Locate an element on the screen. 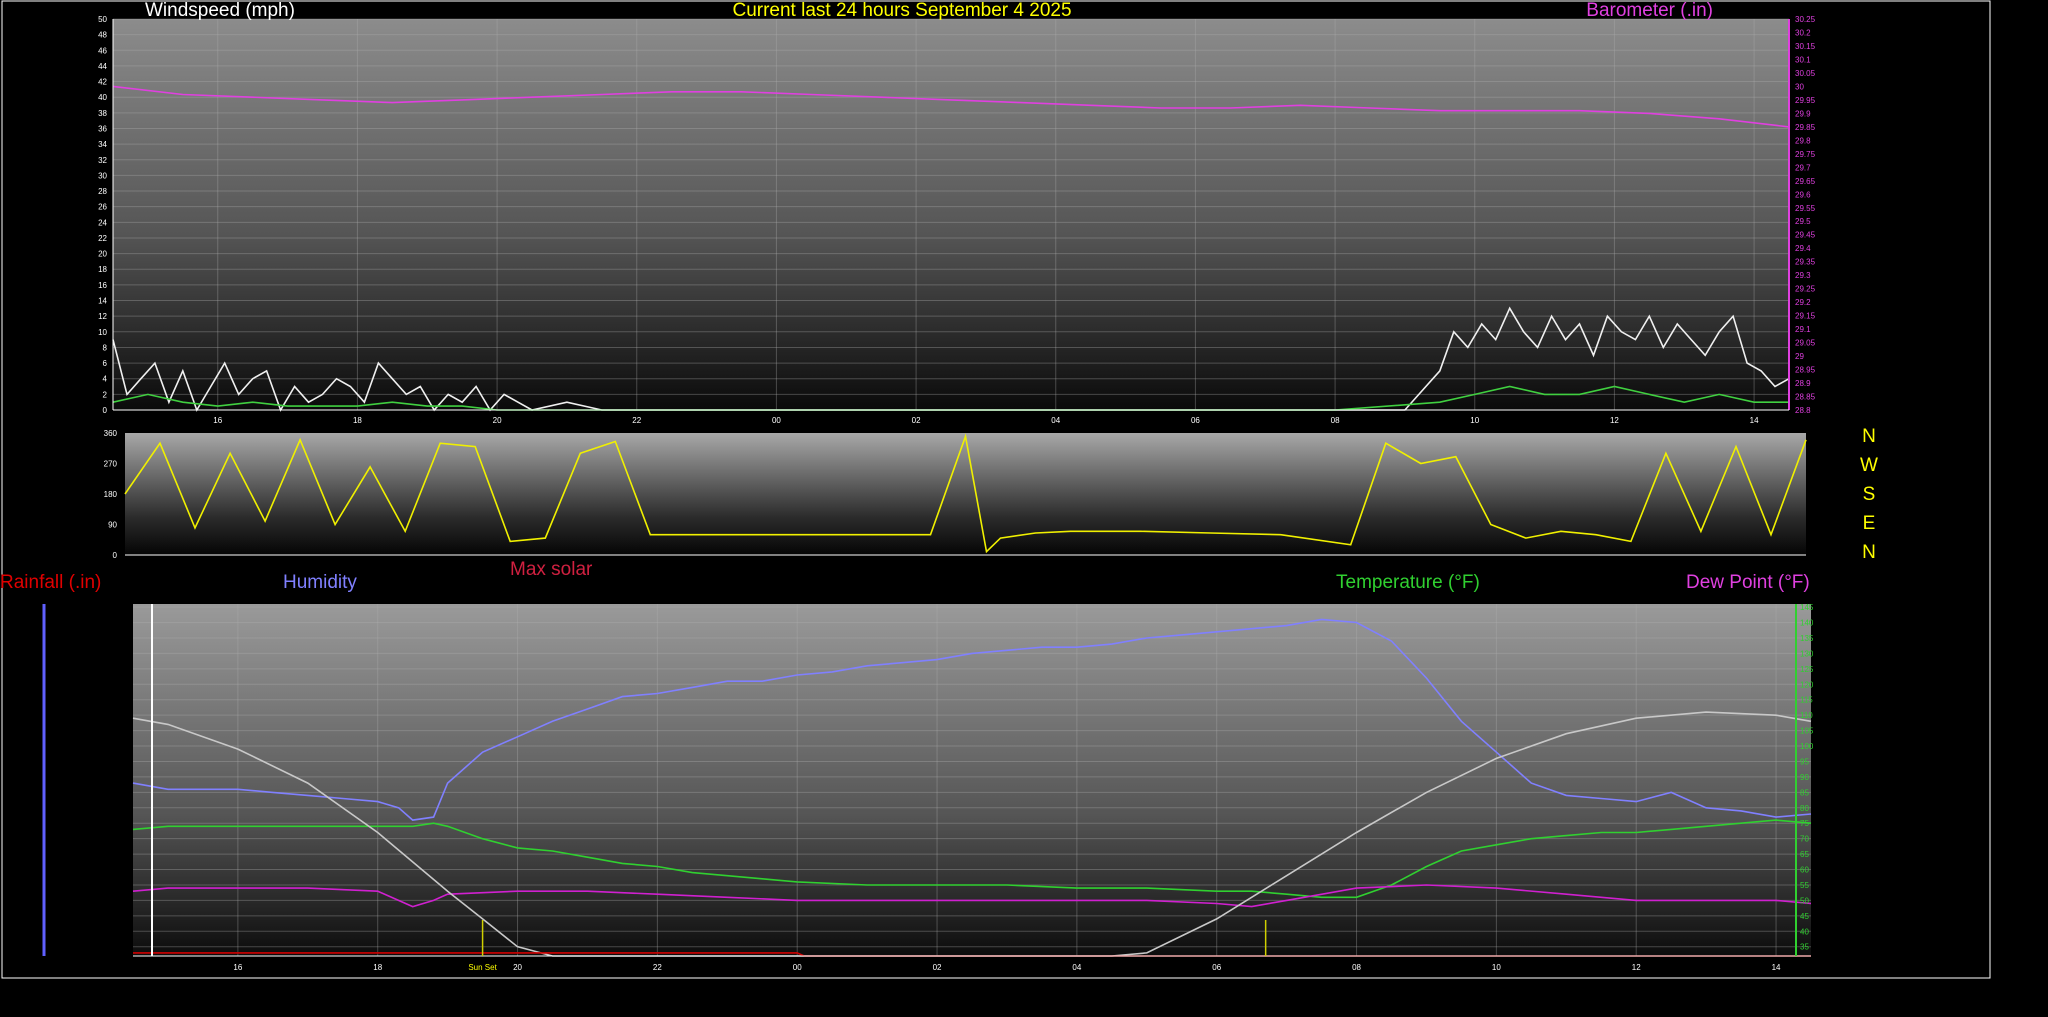  marker-label: Sun Set is located at coordinates (482, 967).